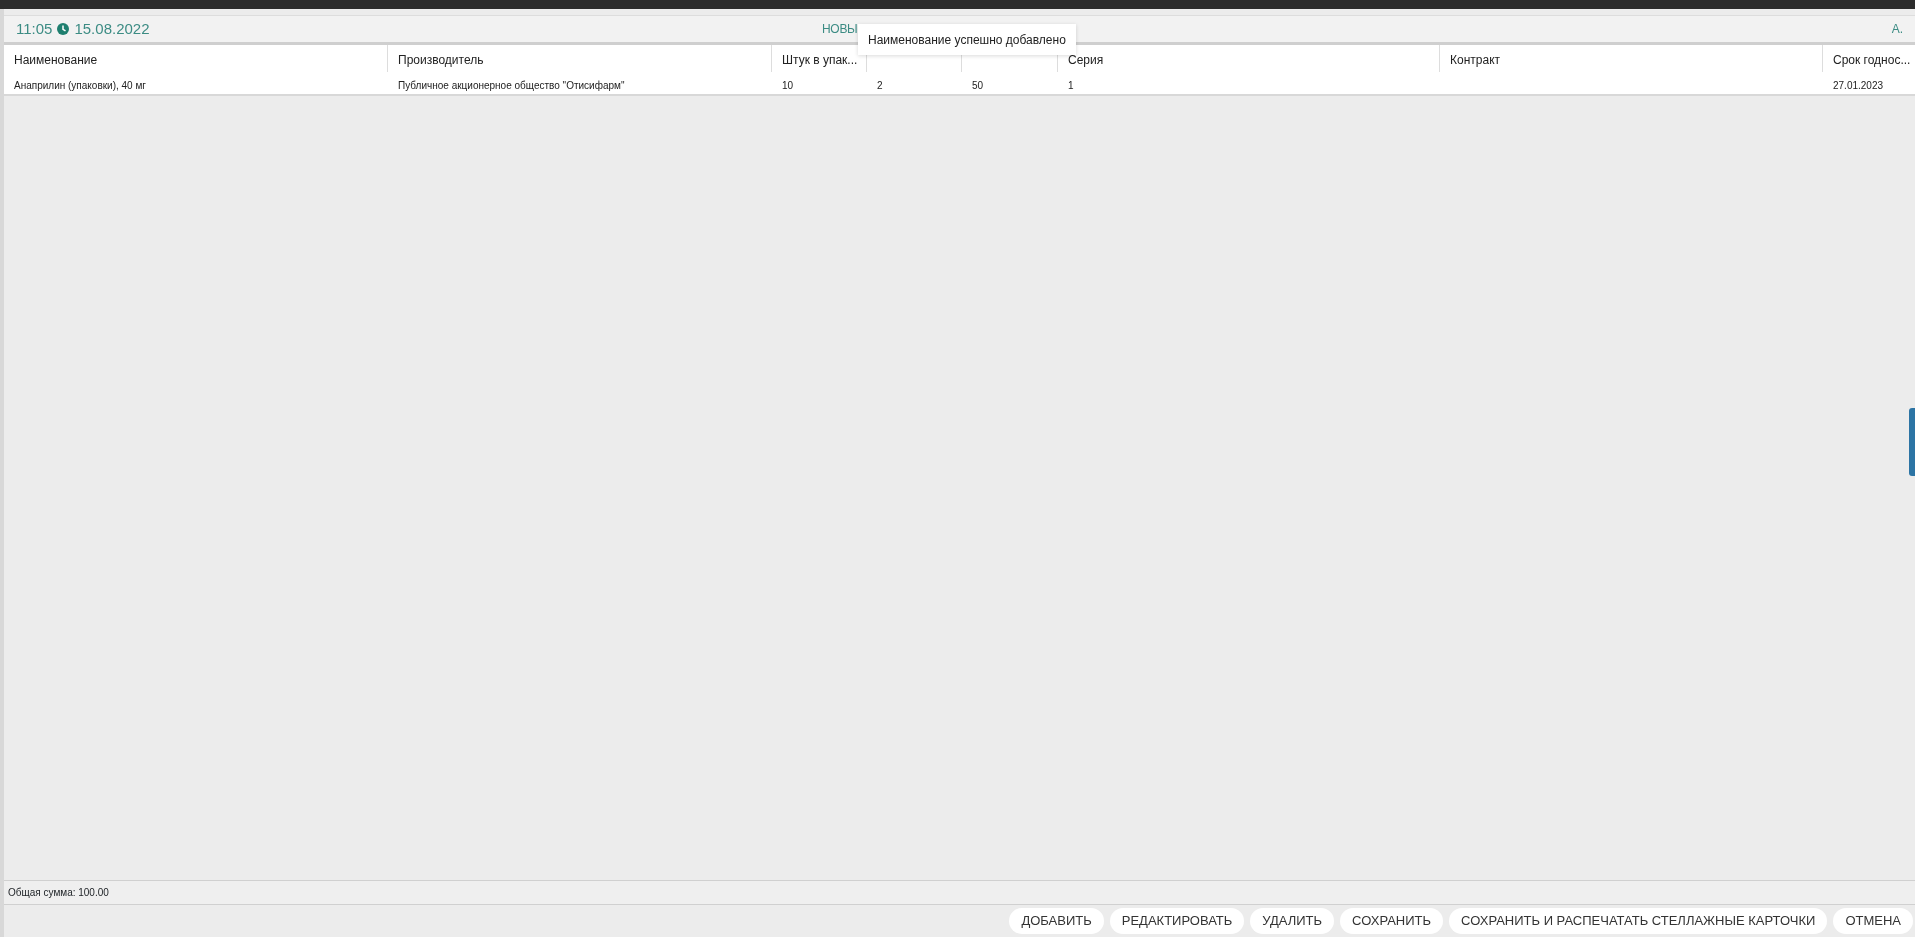 This screenshot has height=937, width=1915. I want to click on table-cell-text: 1, so click(1071, 86).